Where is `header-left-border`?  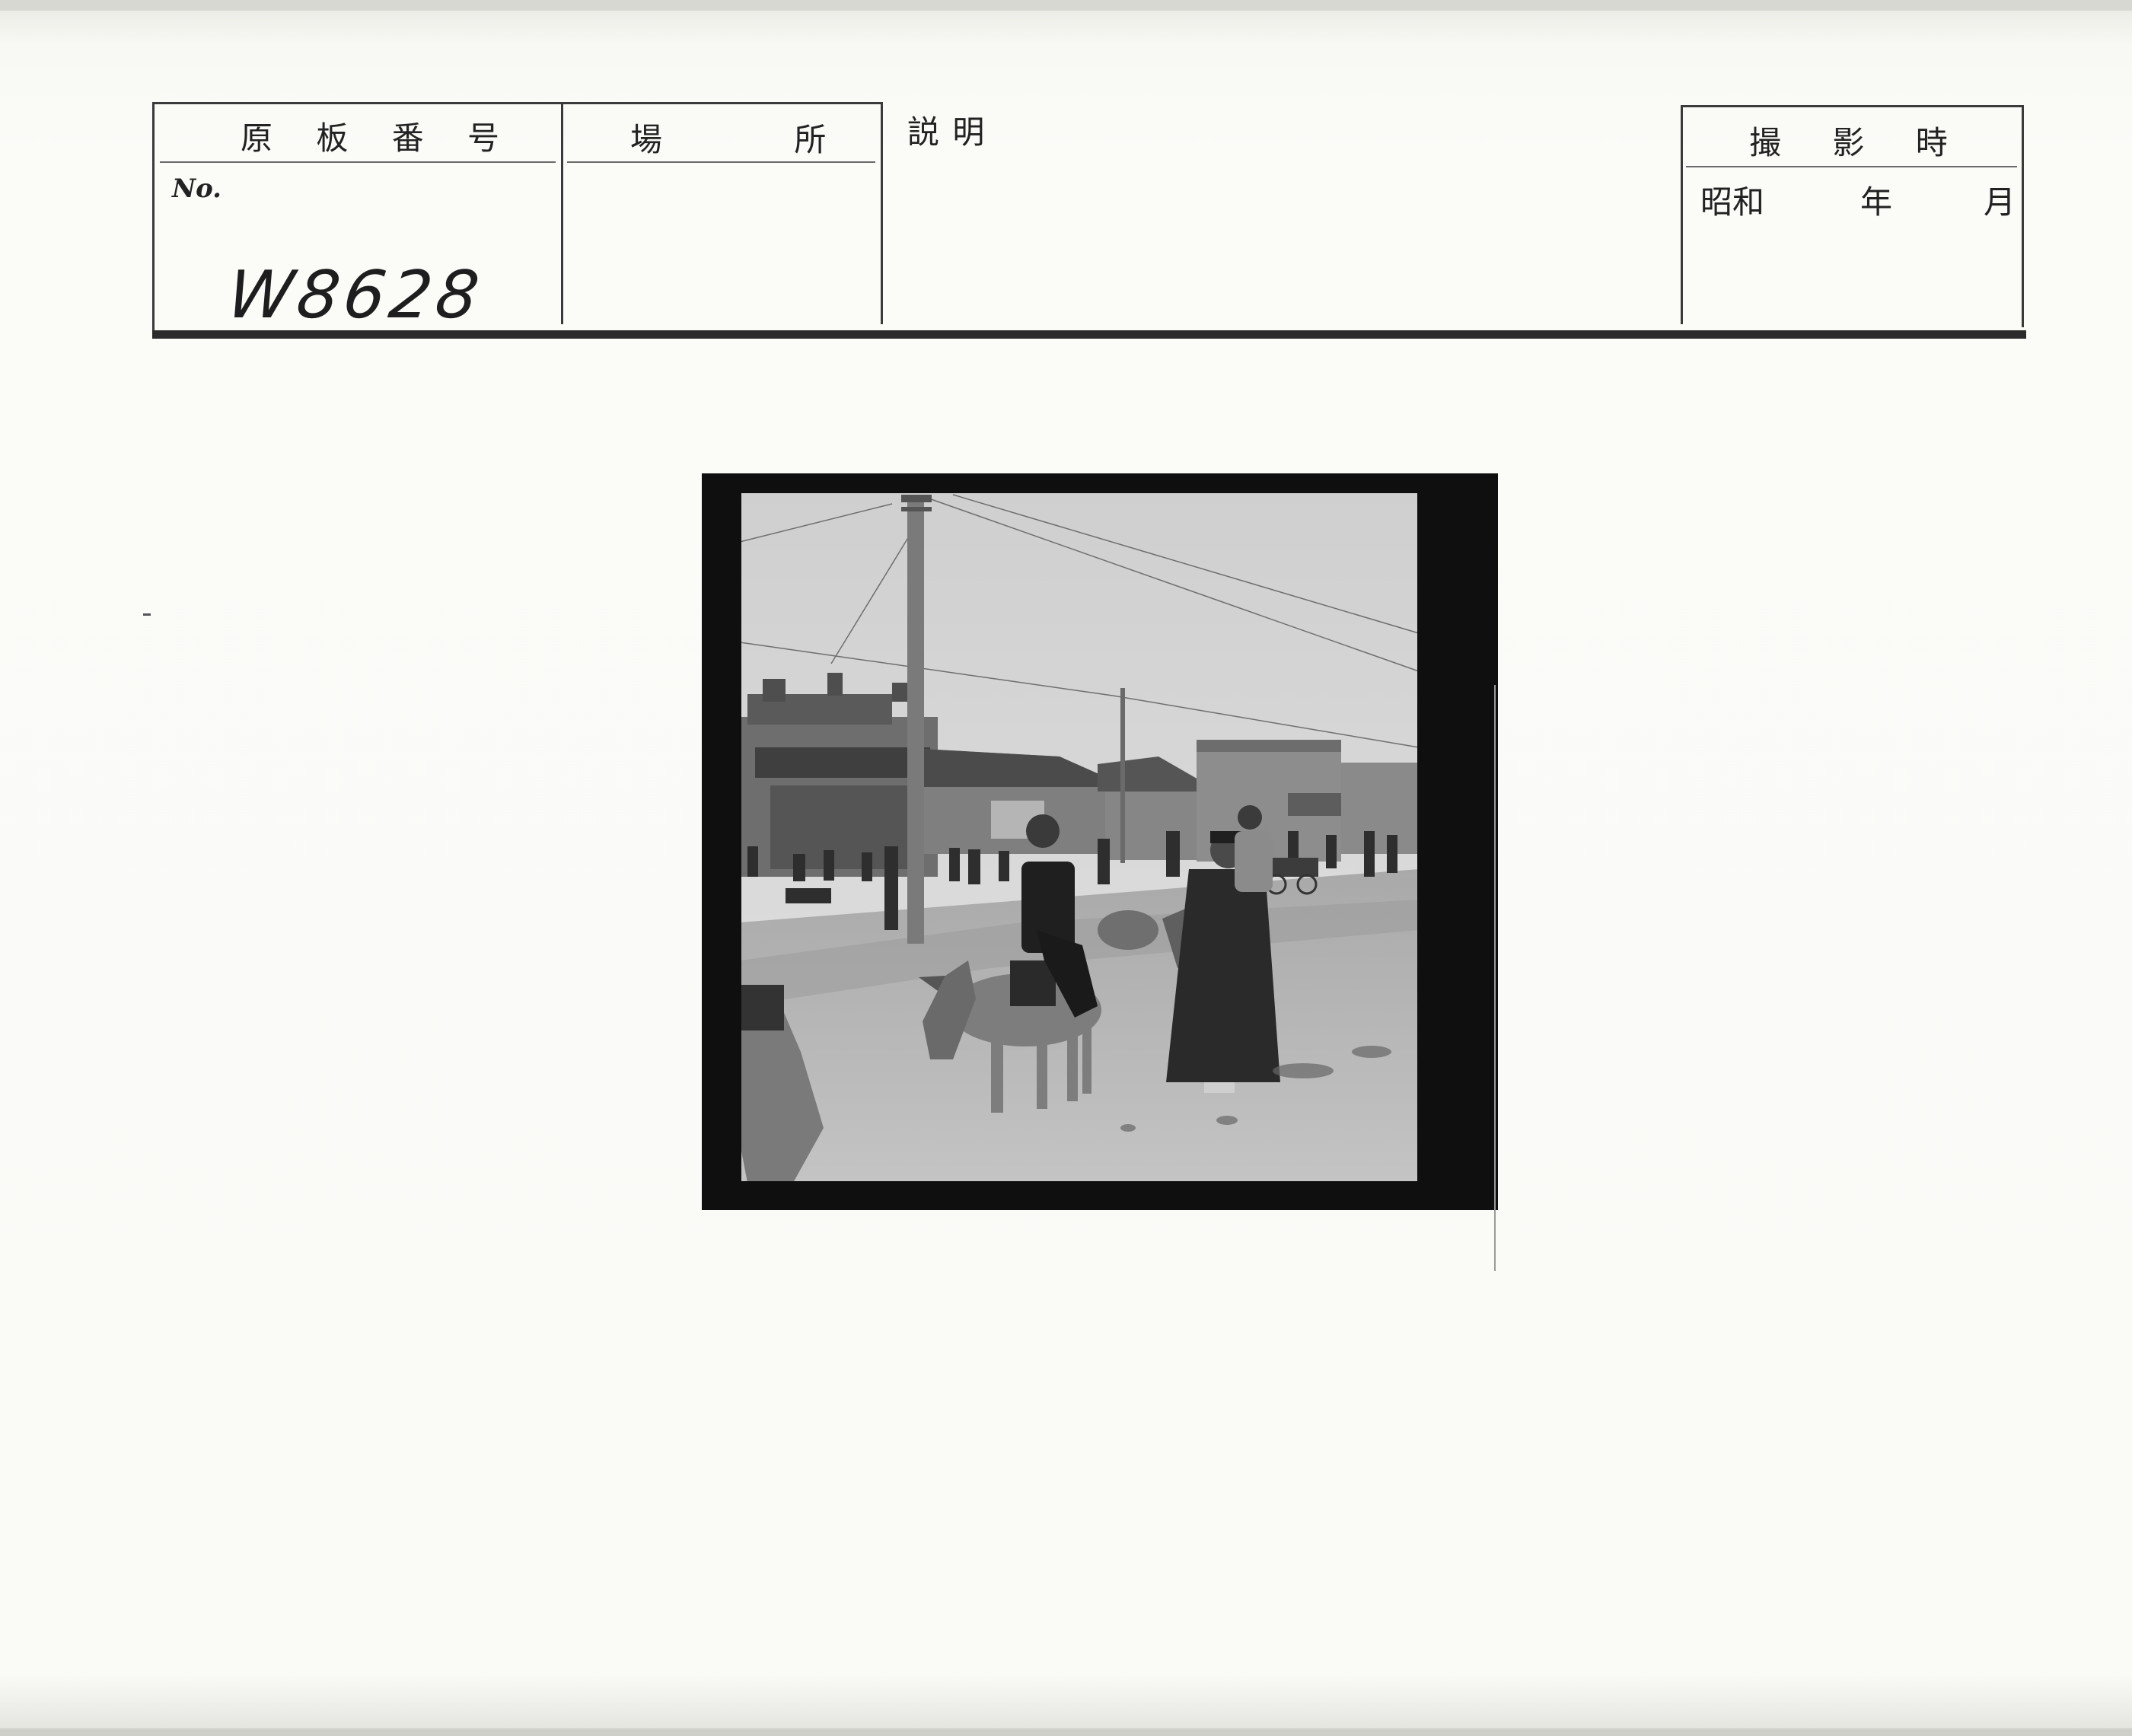
header-left-border is located at coordinates (153, 216).